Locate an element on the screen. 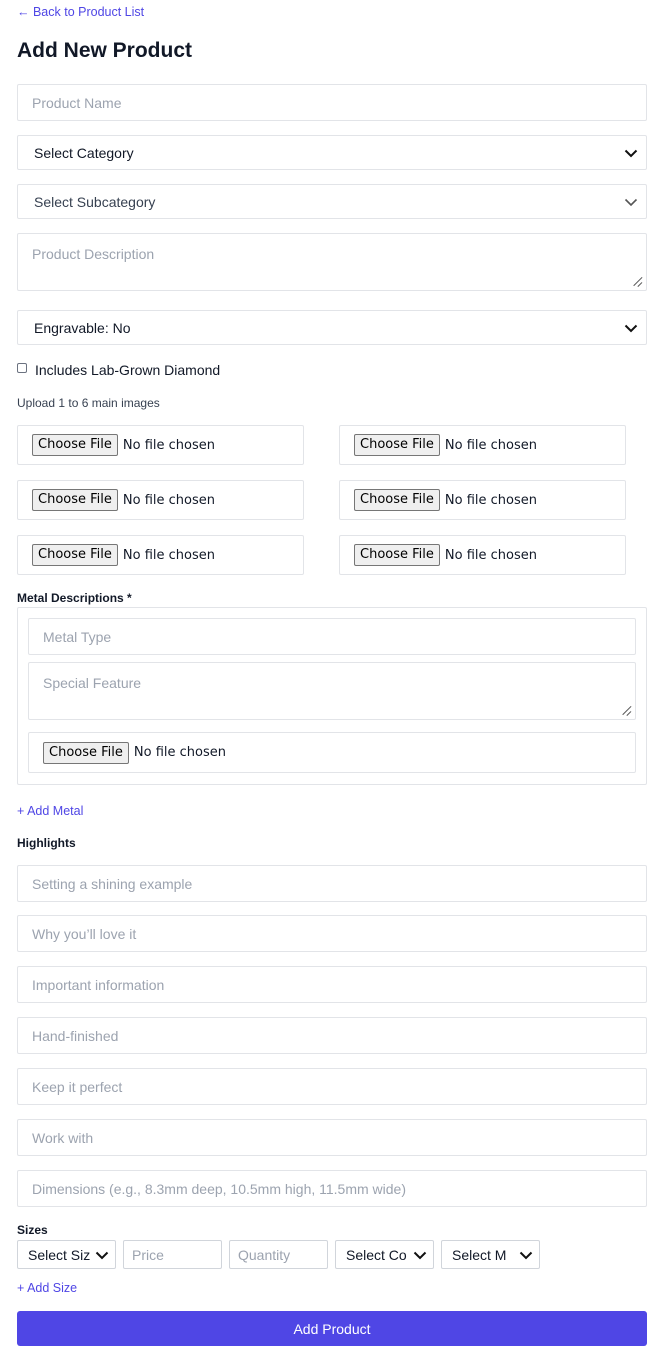 The image size is (654, 1349). metal-type-input: Metal Type is located at coordinates (332, 636).